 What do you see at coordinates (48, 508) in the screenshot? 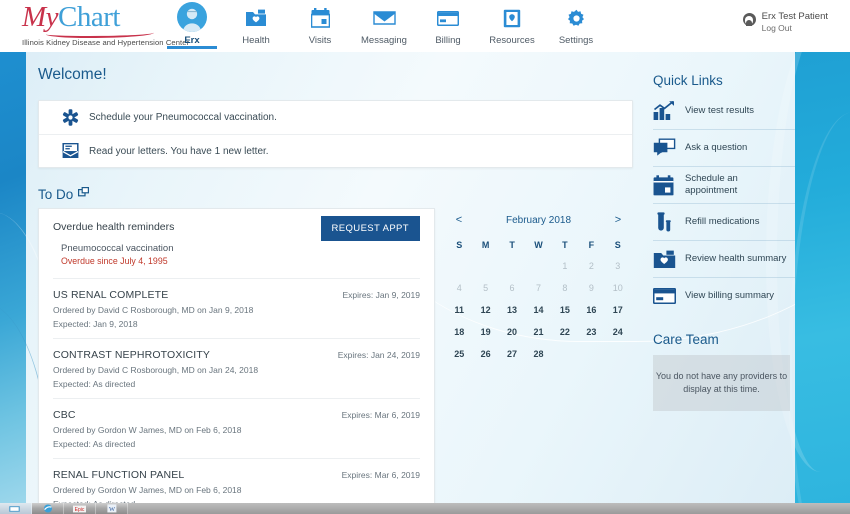
I see `taskbar-browser-icon` at bounding box center [48, 508].